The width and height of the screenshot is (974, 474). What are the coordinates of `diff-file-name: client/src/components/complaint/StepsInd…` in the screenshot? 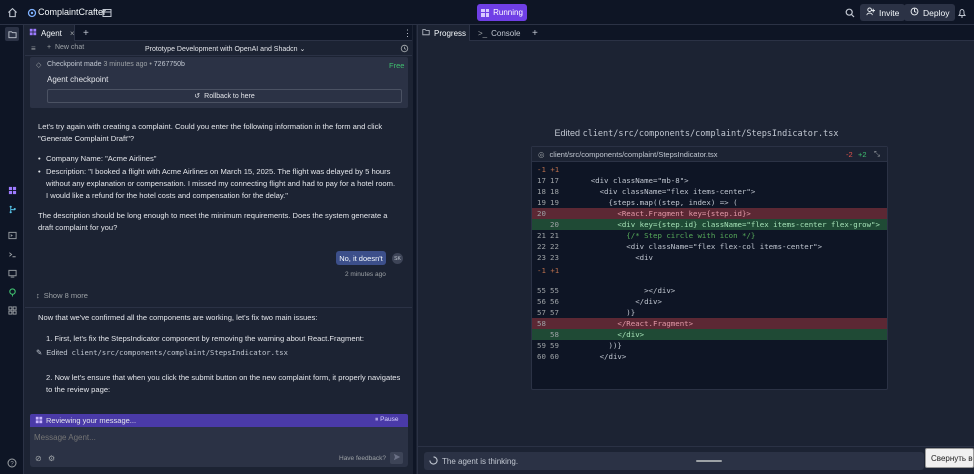 It's located at (634, 154).